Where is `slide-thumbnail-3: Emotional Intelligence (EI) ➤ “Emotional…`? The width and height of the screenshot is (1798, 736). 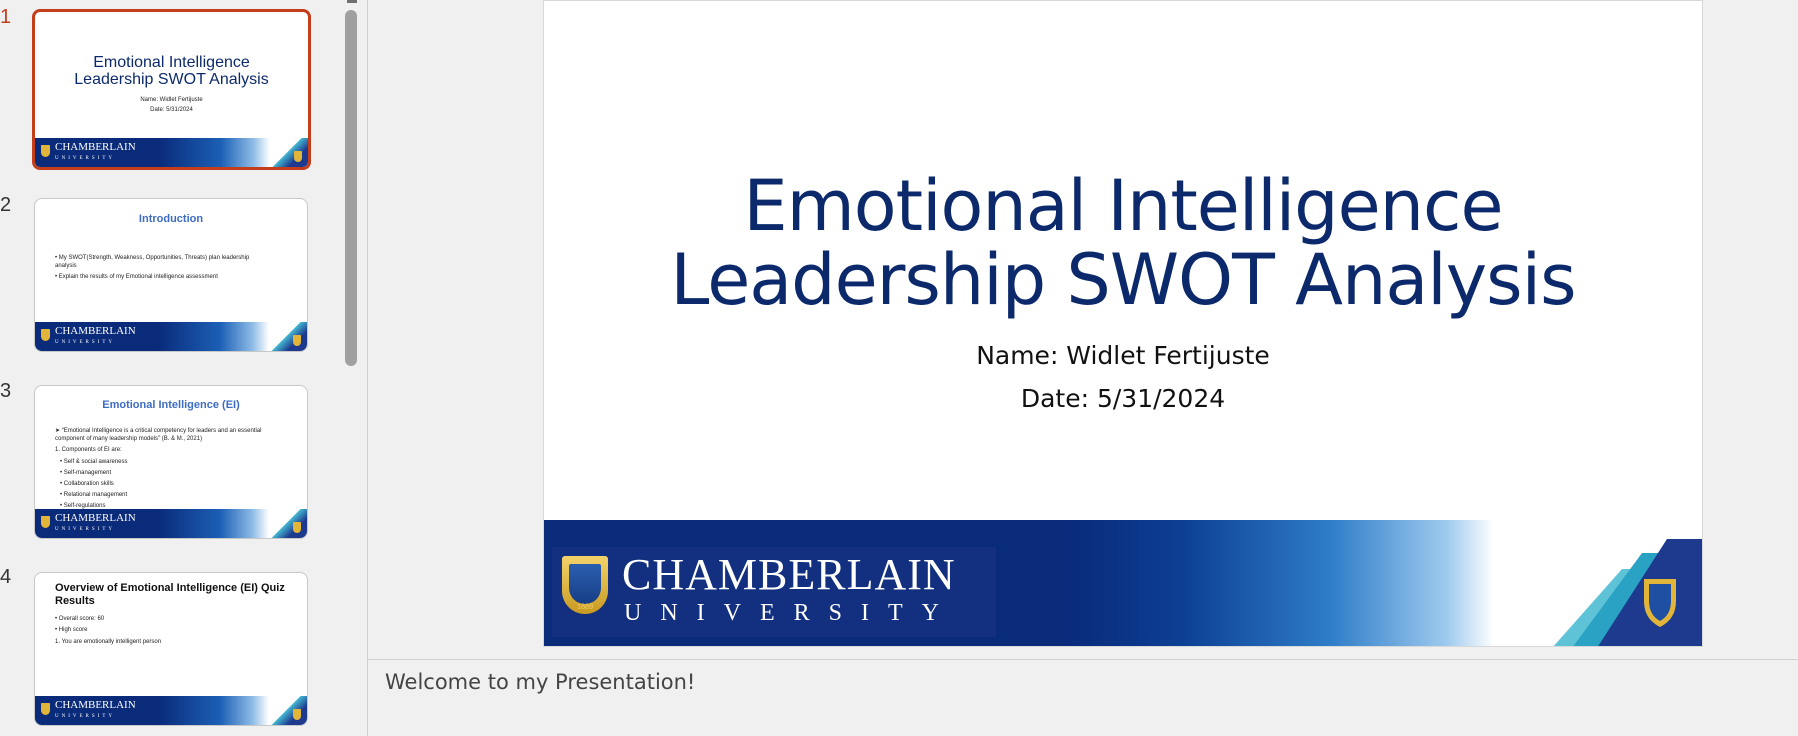 slide-thumbnail-3: Emotional Intelligence (EI) ➤ “Emotional… is located at coordinates (171, 462).